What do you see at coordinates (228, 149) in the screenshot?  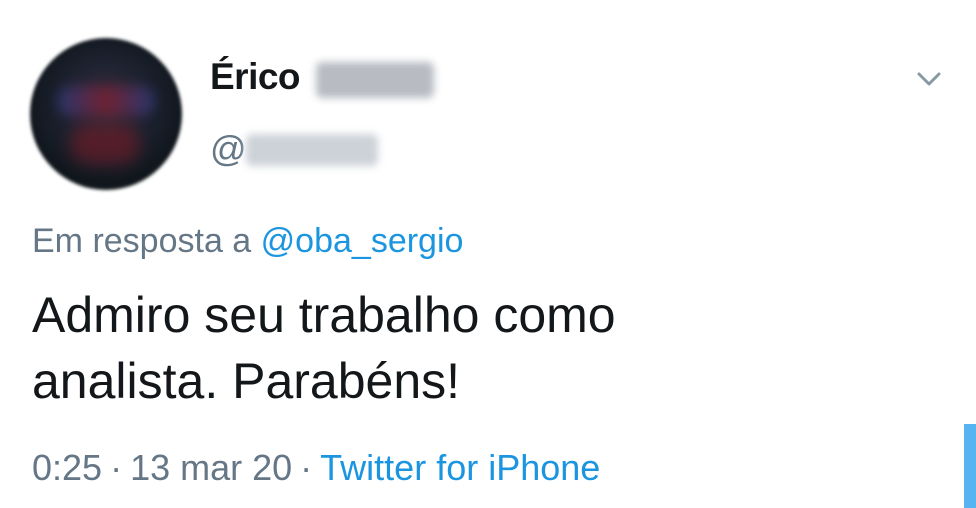 I see `author-handle-prefix: @` at bounding box center [228, 149].